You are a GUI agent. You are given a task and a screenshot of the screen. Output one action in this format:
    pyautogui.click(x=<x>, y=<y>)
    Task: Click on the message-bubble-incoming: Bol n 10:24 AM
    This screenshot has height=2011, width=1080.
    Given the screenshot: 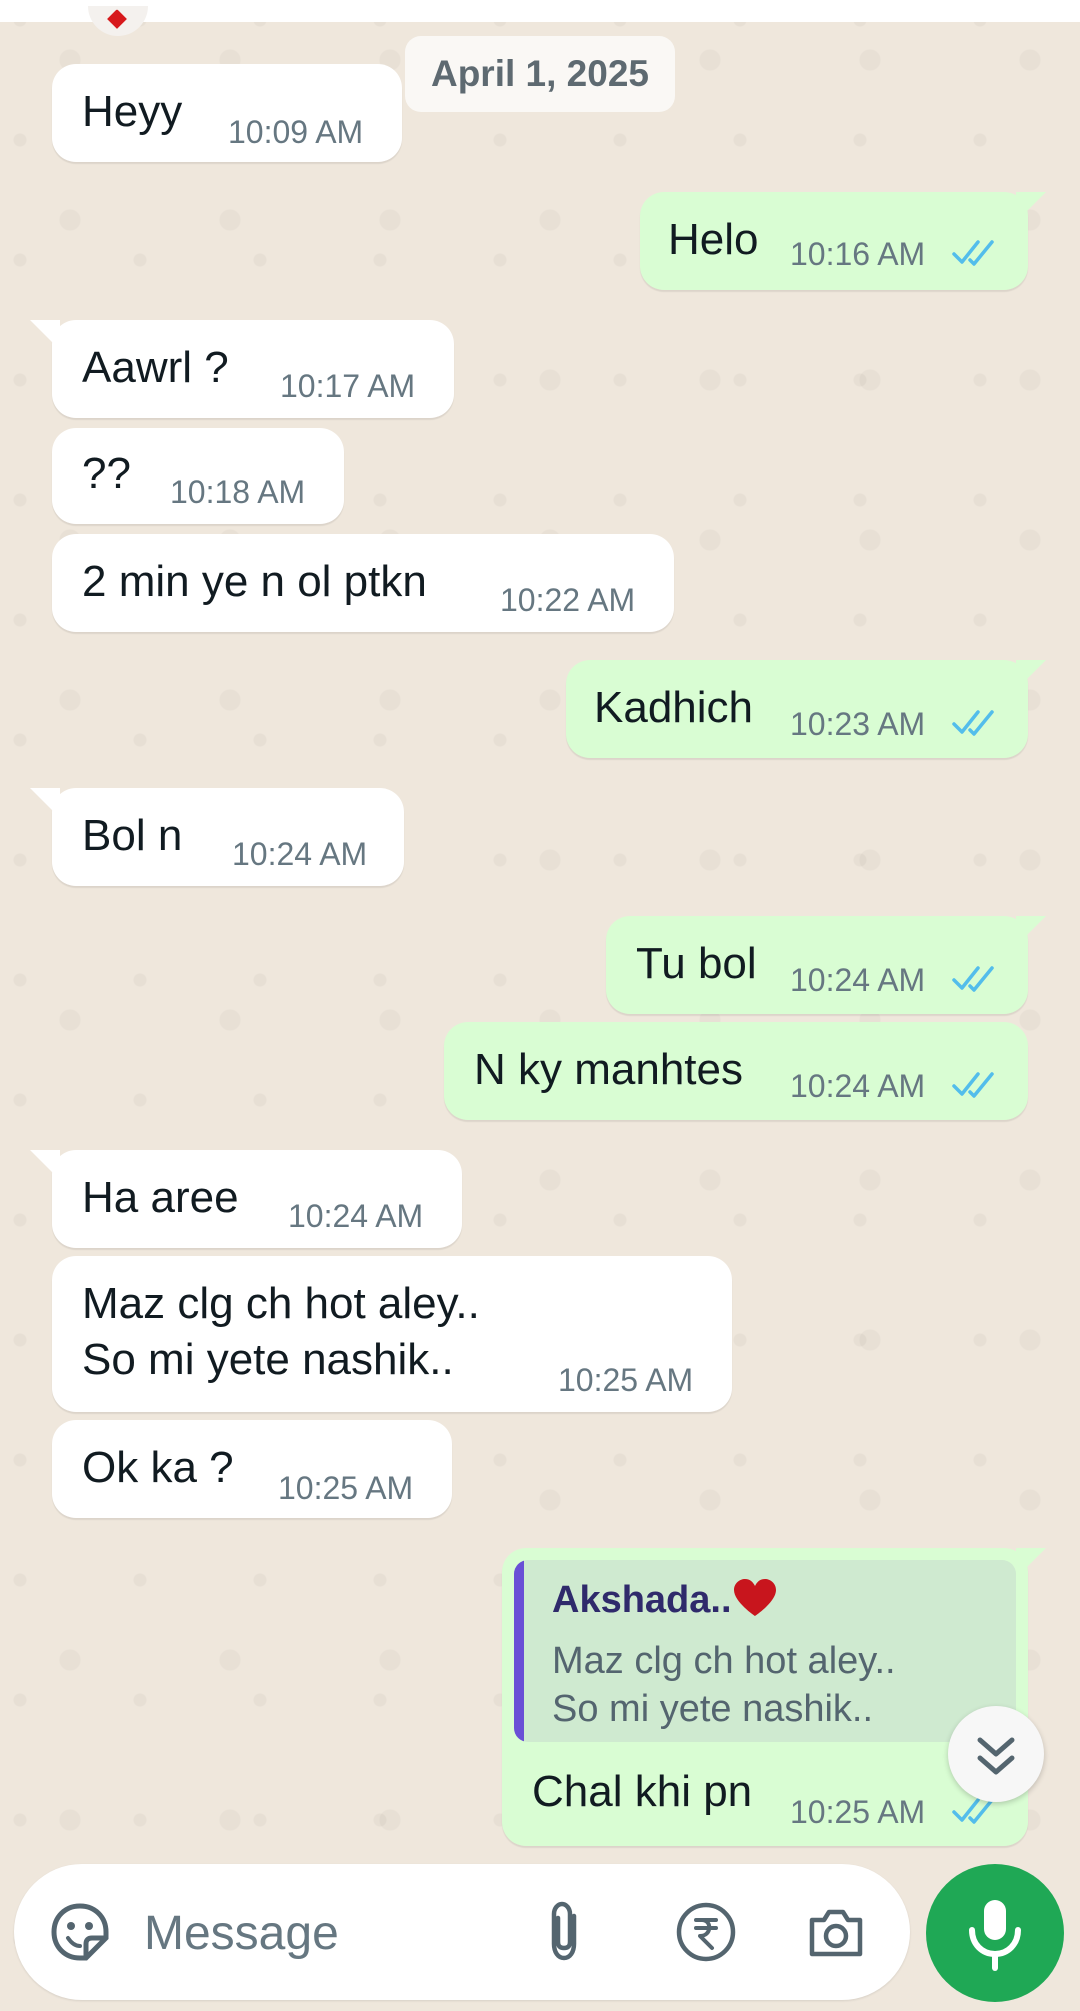 What is the action you would take?
    pyautogui.click(x=228, y=837)
    